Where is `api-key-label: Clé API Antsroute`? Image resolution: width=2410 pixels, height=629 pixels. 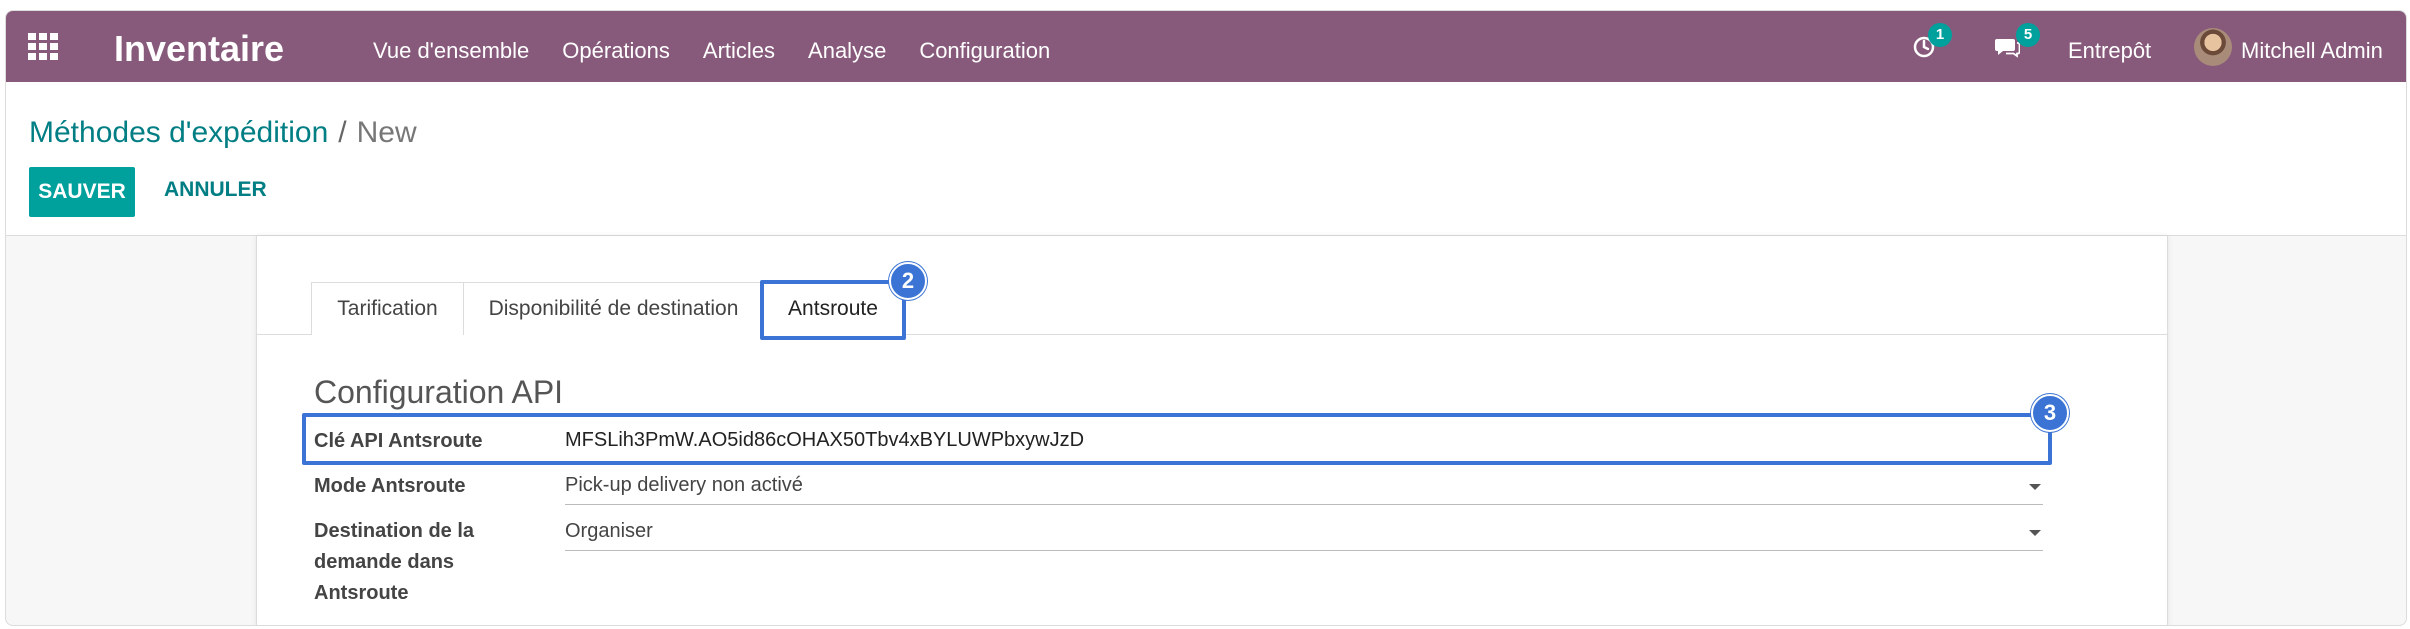
api-key-label: Clé API Antsroute is located at coordinates (398, 441).